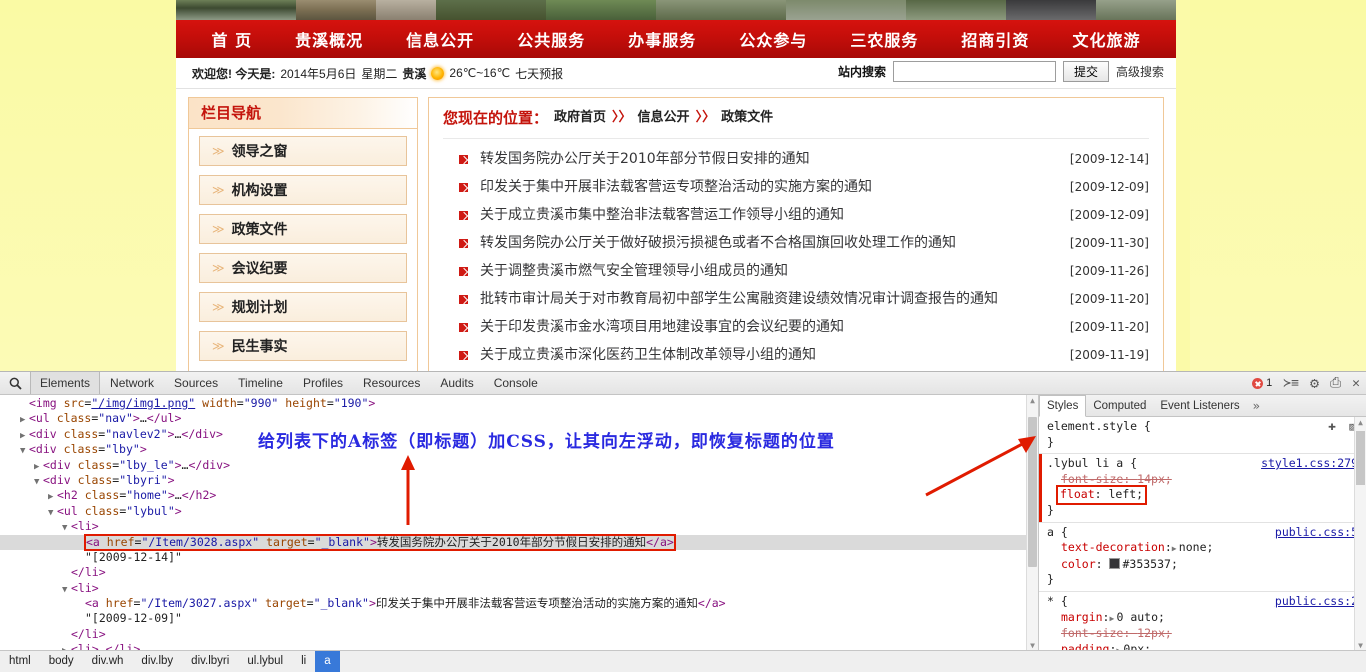 This screenshot has width=1366, height=672. What do you see at coordinates (260, 190) in the screenshot?
I see `sidebar-item-label: 机构设置` at bounding box center [260, 190].